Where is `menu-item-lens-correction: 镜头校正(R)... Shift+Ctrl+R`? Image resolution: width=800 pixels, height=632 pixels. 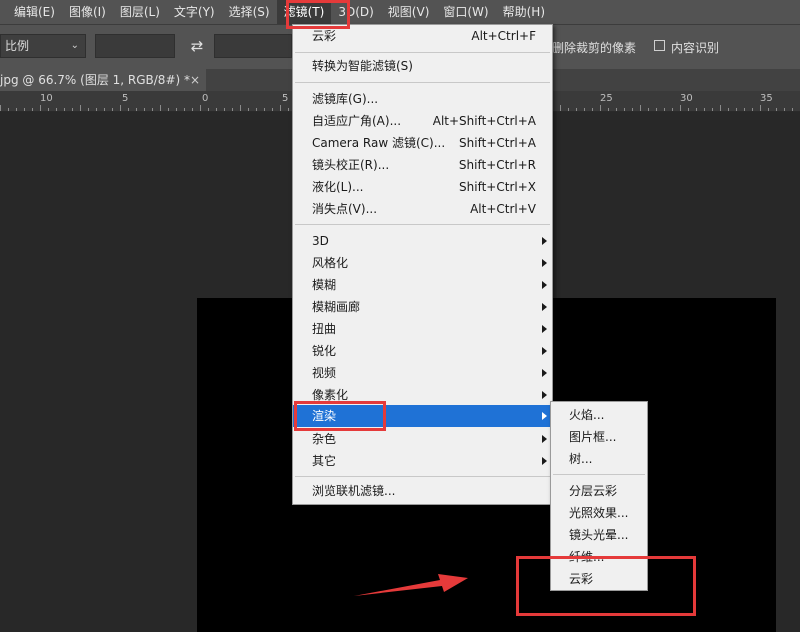
menu-item-lens-correction: 镜头校正(R)... Shift+Ctrl+R is located at coordinates (422, 165).